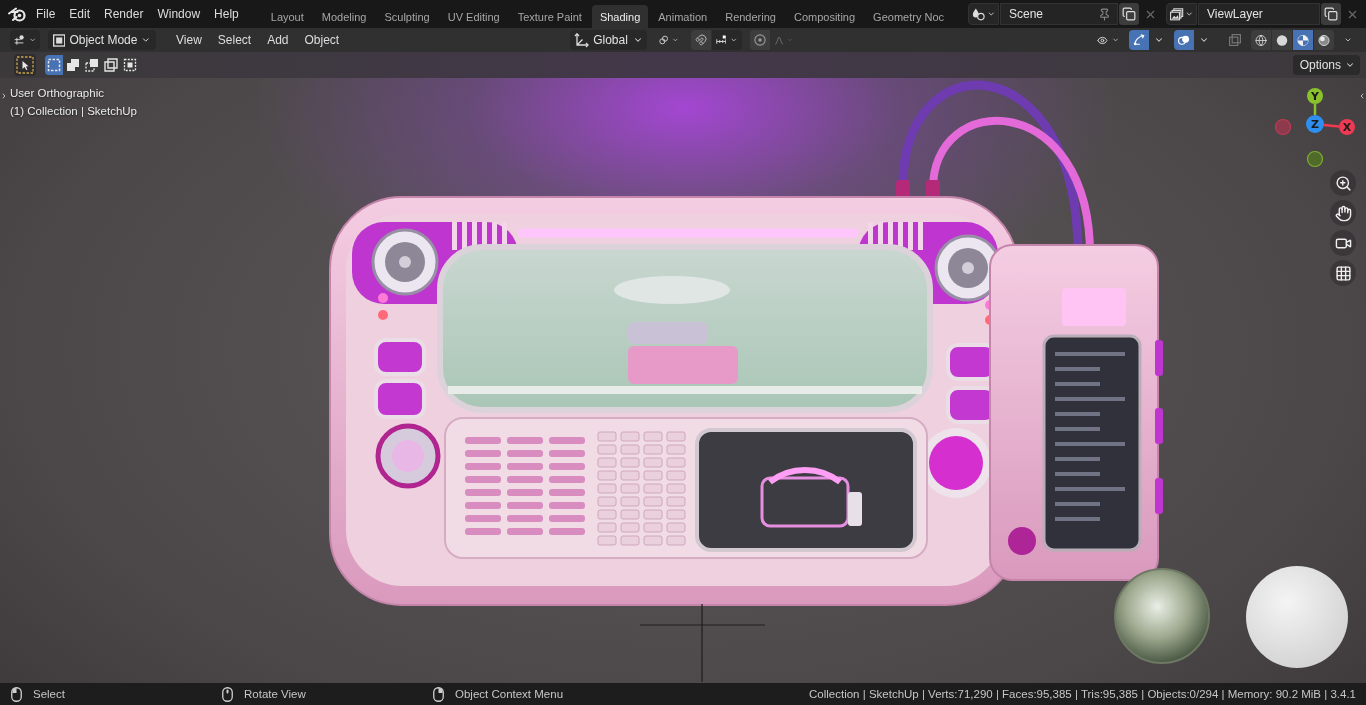 The width and height of the screenshot is (1366, 705). What do you see at coordinates (92, 65) in the screenshot?
I see `subtract-squares-icon` at bounding box center [92, 65].